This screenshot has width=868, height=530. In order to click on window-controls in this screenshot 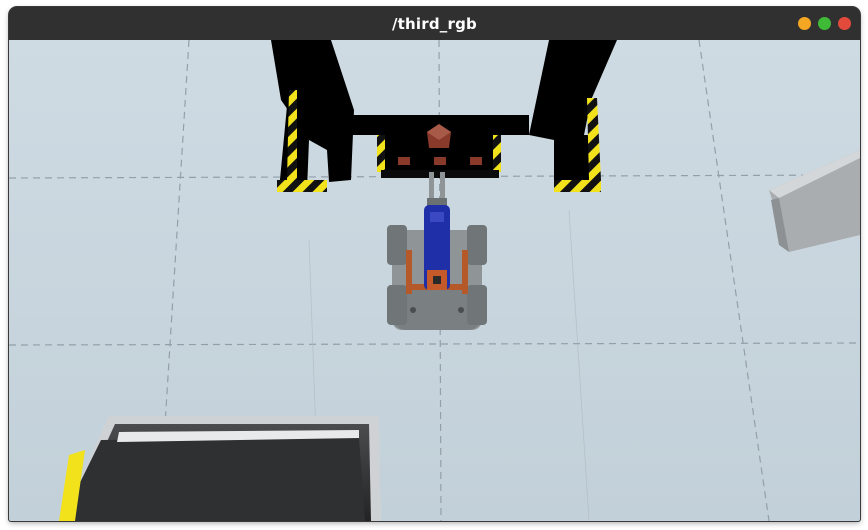, I will do `click(824, 23)`.